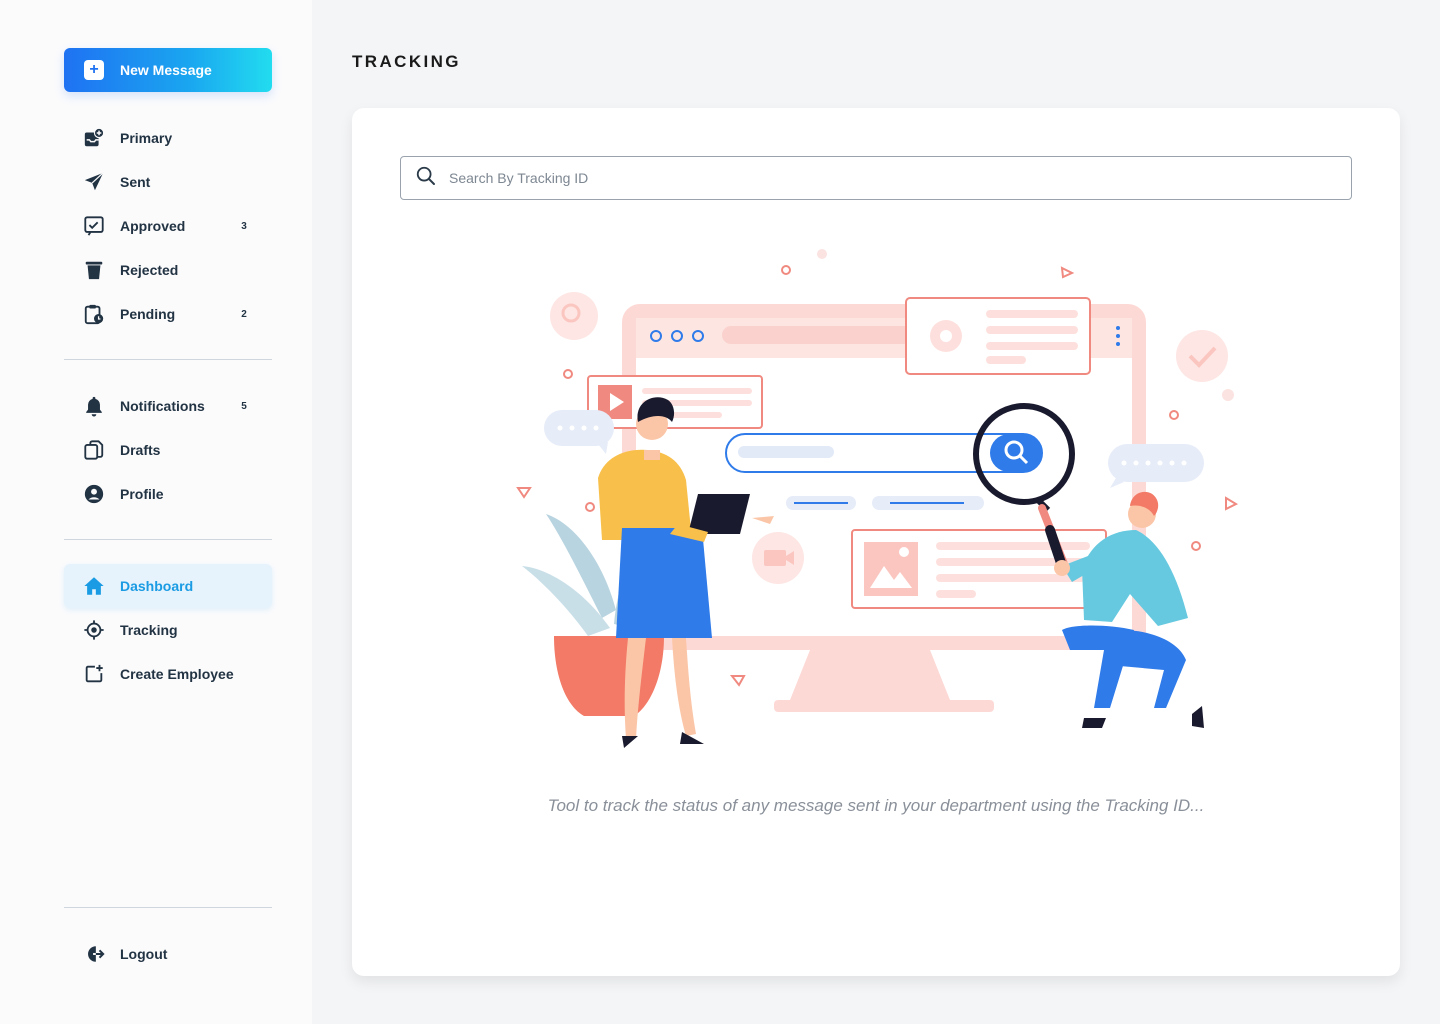  What do you see at coordinates (135, 182) in the screenshot?
I see `sidebar-item-label: Sent` at bounding box center [135, 182].